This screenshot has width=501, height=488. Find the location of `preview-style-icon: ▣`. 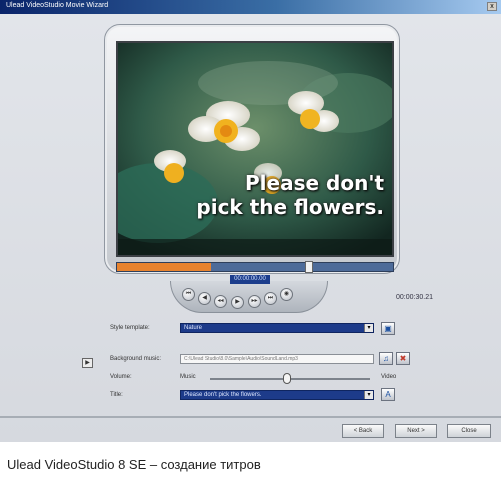

preview-style-icon: ▣ is located at coordinates (388, 328).